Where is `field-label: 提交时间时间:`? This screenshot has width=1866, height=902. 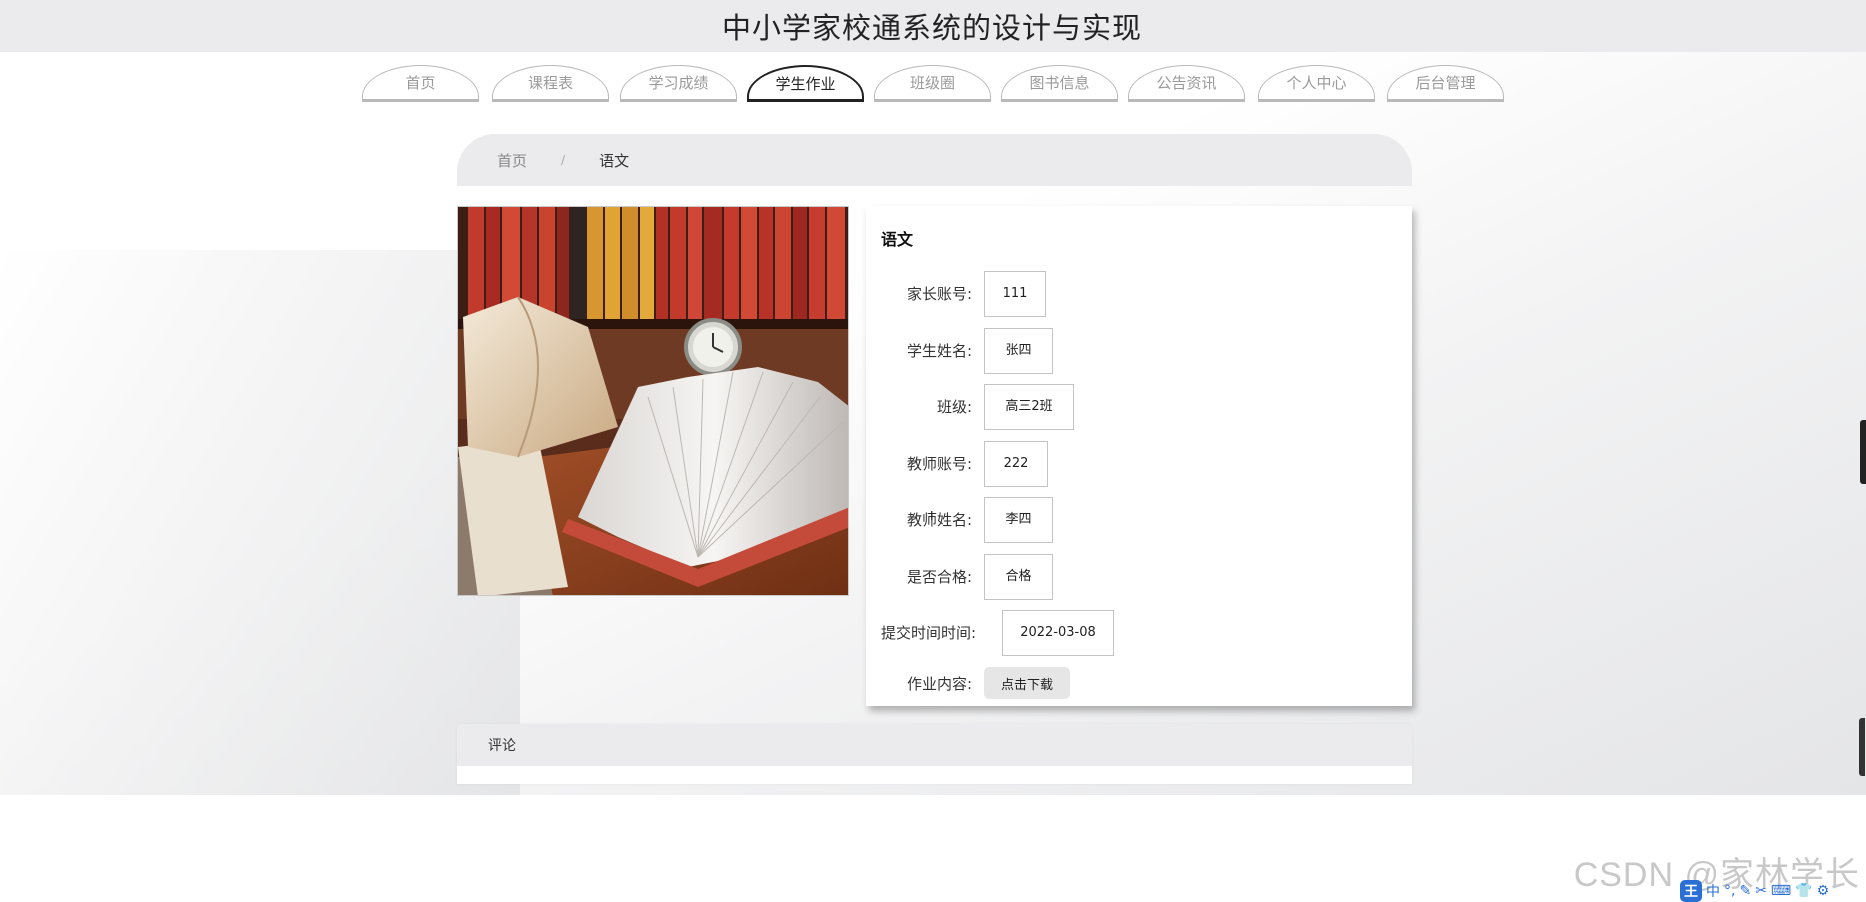
field-label: 提交时间时间: is located at coordinates (929, 633).